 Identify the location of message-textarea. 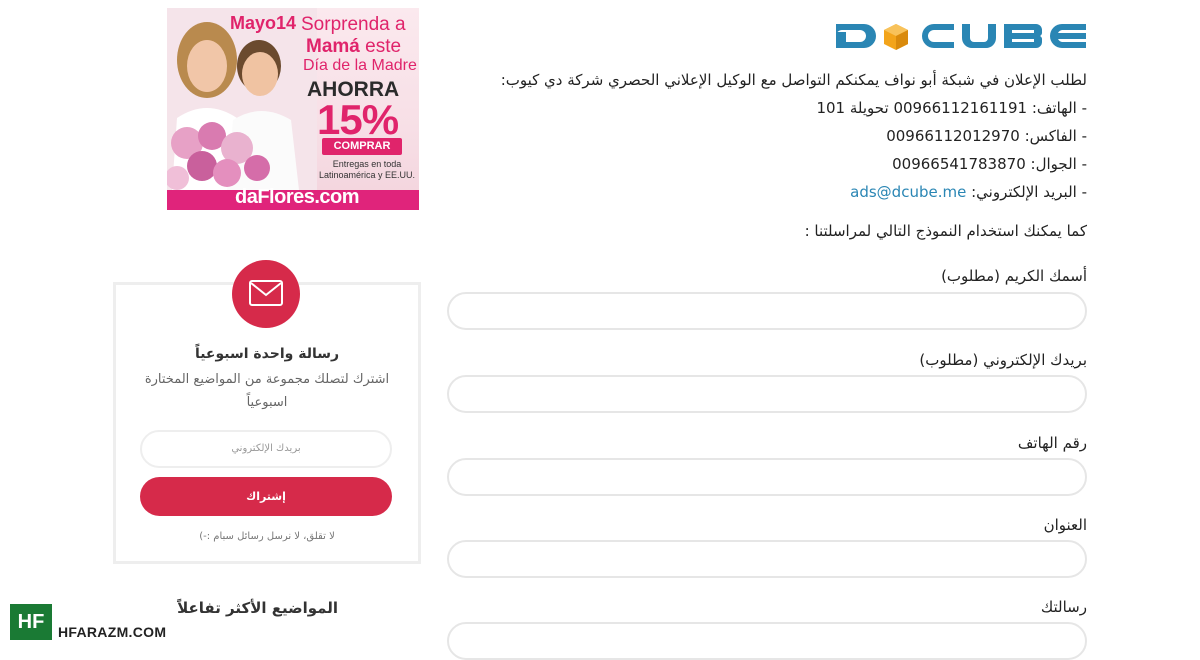
(767, 641).